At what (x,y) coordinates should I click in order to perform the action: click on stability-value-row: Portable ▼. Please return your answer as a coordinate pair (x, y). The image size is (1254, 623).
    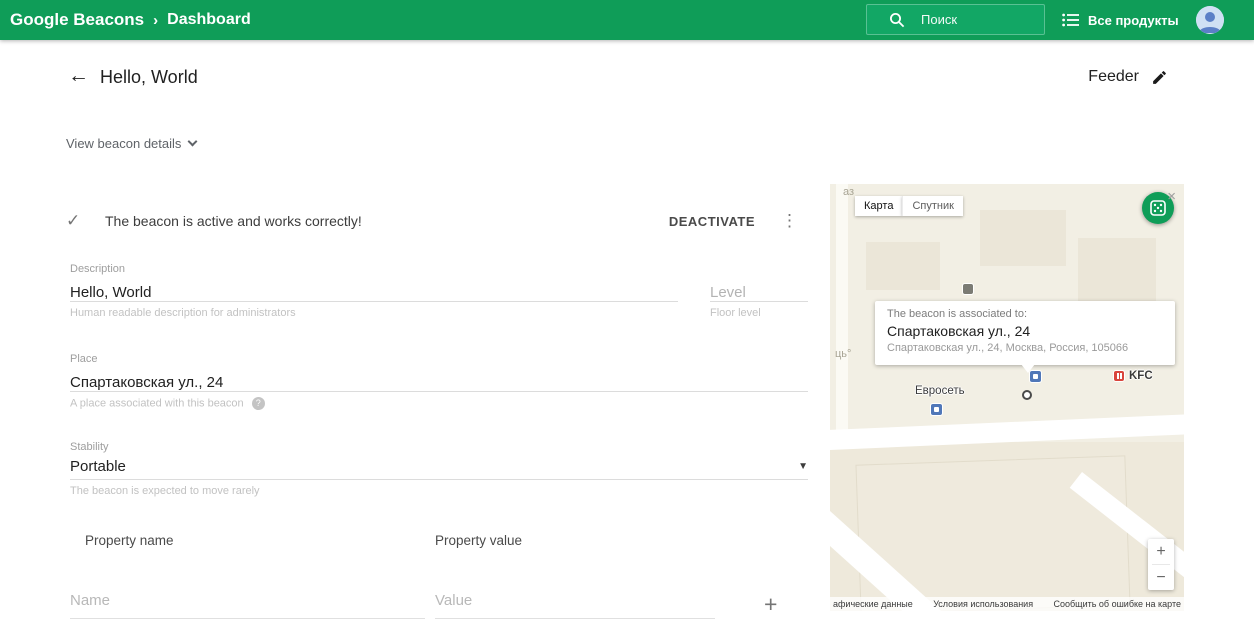
    Looking at the image, I should click on (439, 469).